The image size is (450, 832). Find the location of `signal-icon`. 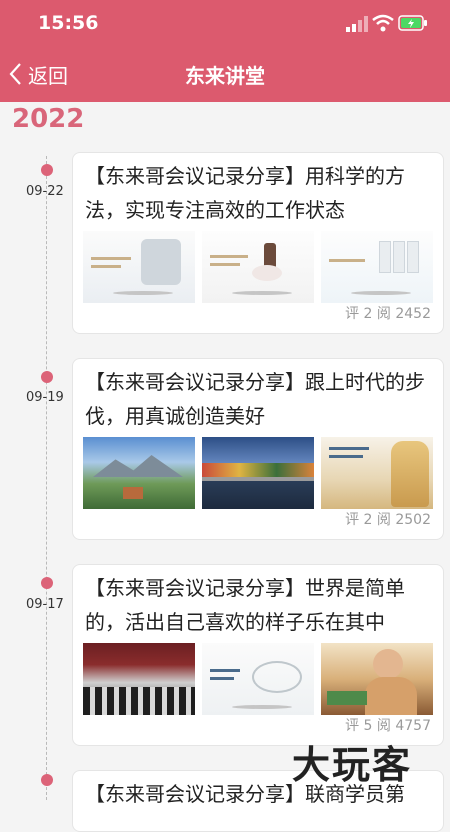

signal-icon is located at coordinates (357, 24).